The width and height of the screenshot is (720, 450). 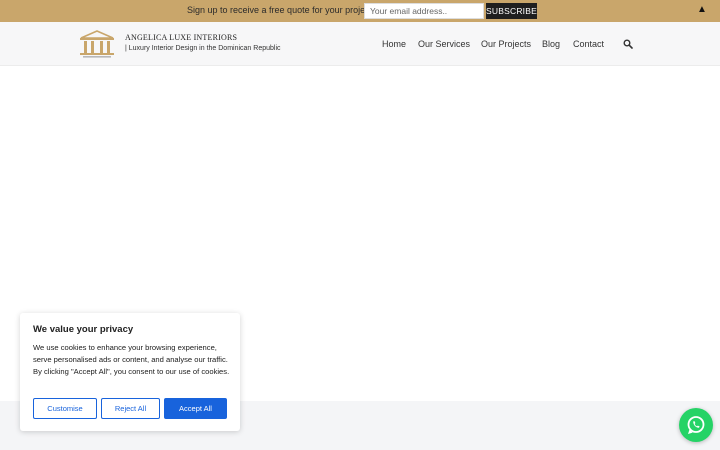 What do you see at coordinates (551, 44) in the screenshot?
I see `nav-blog: Blog` at bounding box center [551, 44].